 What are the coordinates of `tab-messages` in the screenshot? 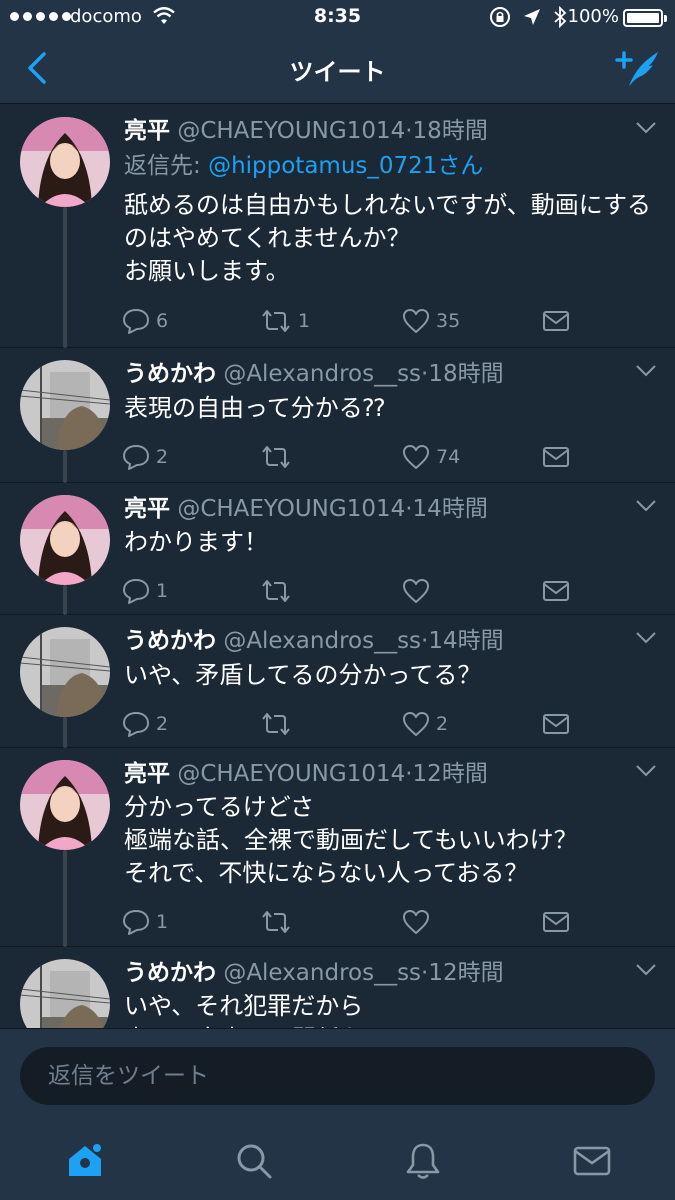 It's located at (592, 1161).